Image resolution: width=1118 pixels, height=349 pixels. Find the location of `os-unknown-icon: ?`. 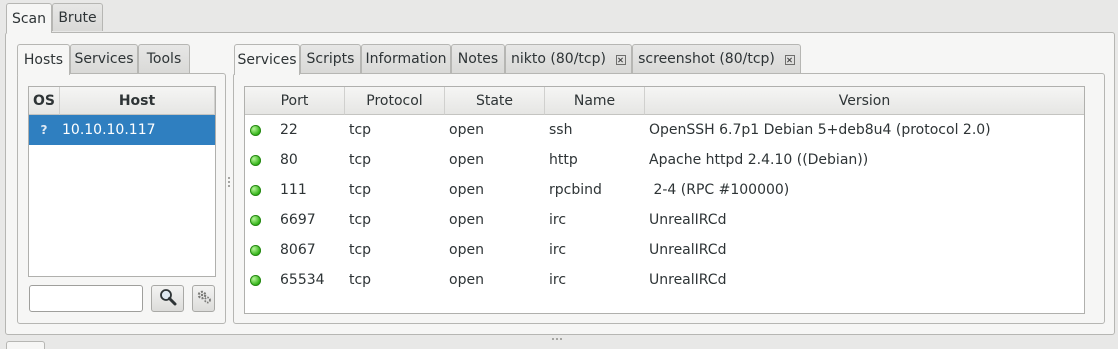

os-unknown-icon: ? is located at coordinates (44, 130).